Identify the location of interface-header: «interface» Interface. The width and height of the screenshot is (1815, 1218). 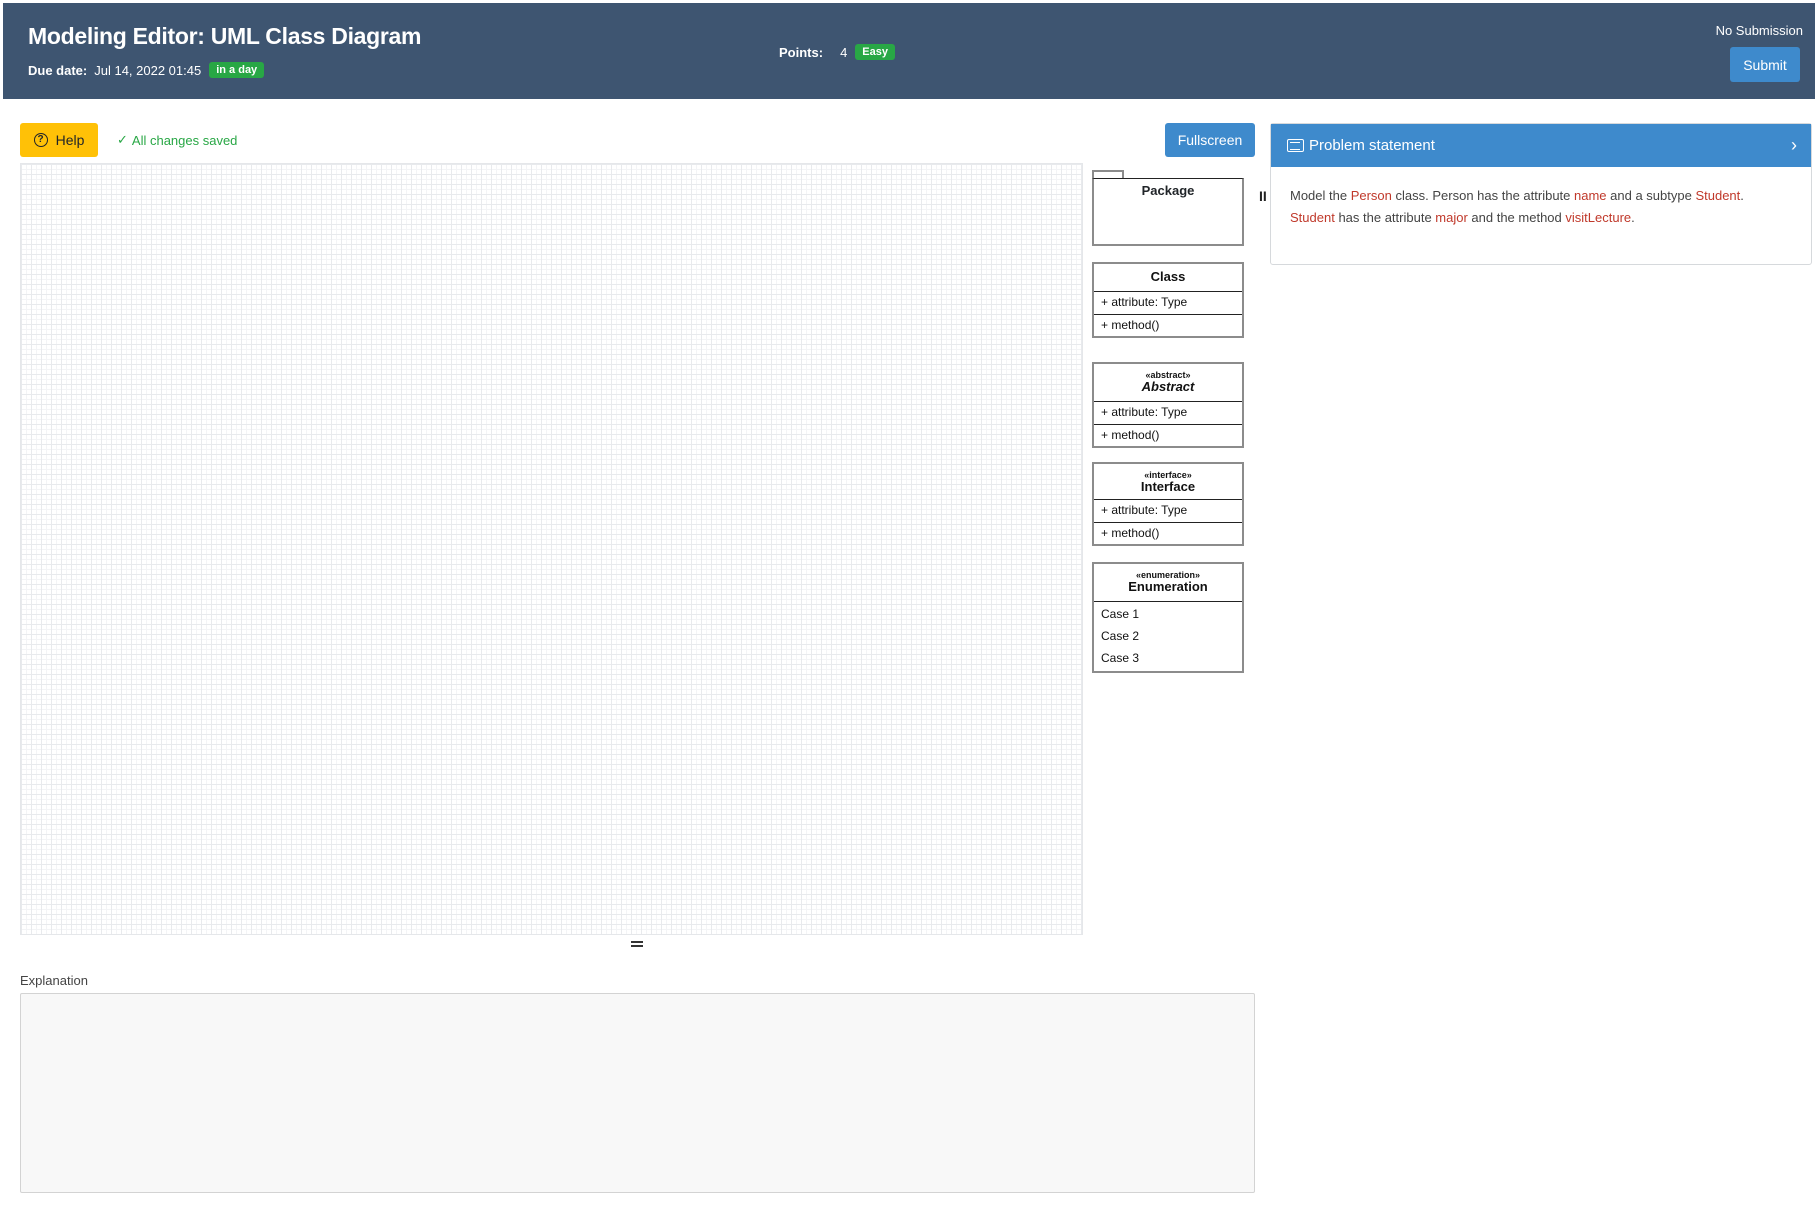
(1168, 482).